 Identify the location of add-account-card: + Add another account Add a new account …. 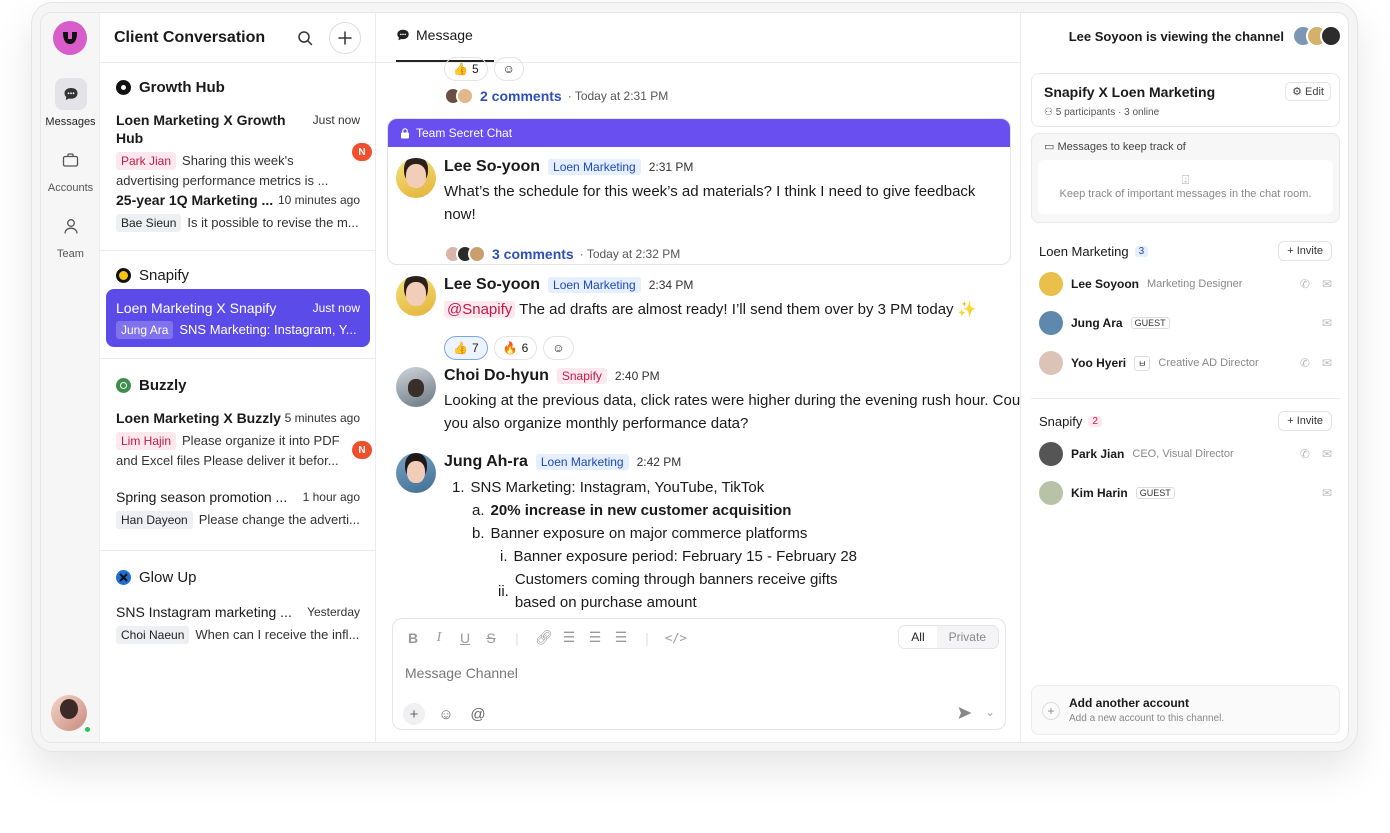
(1185, 710).